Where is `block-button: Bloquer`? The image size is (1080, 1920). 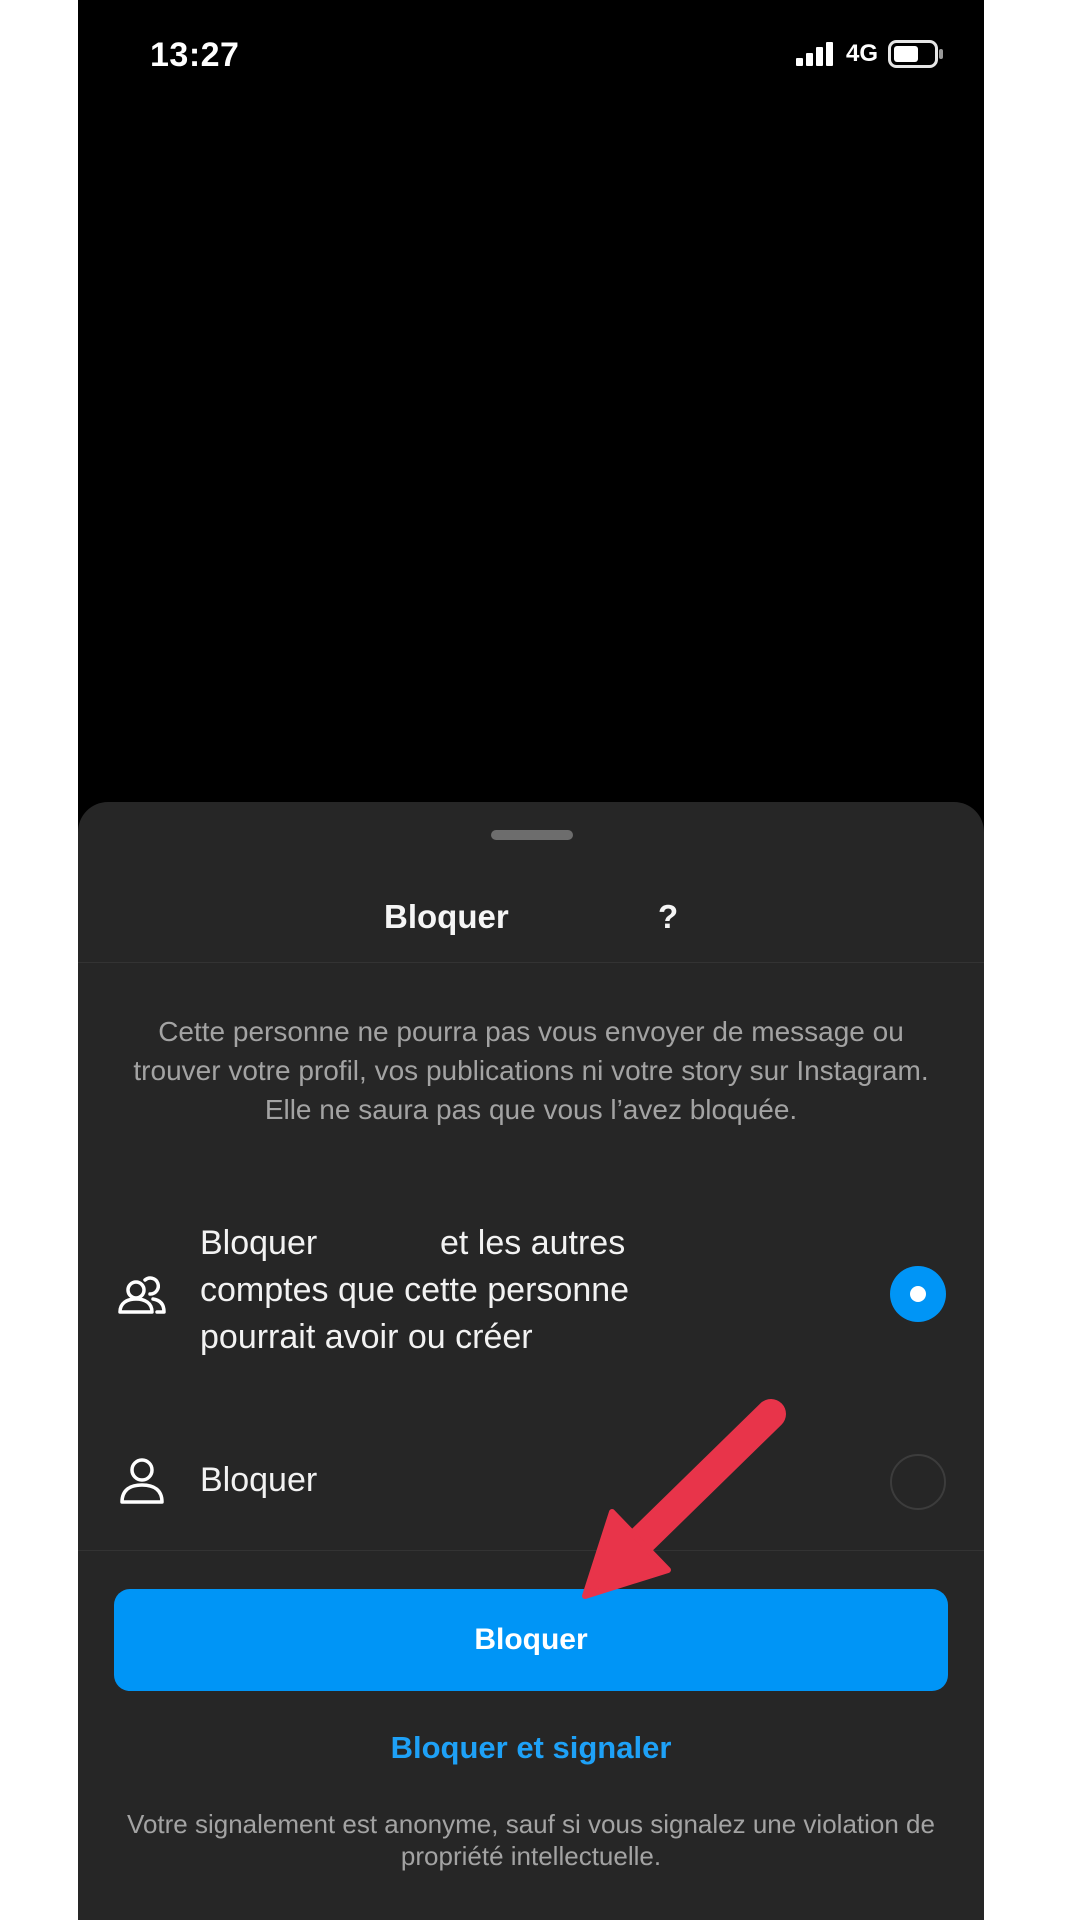 block-button: Bloquer is located at coordinates (531, 1640).